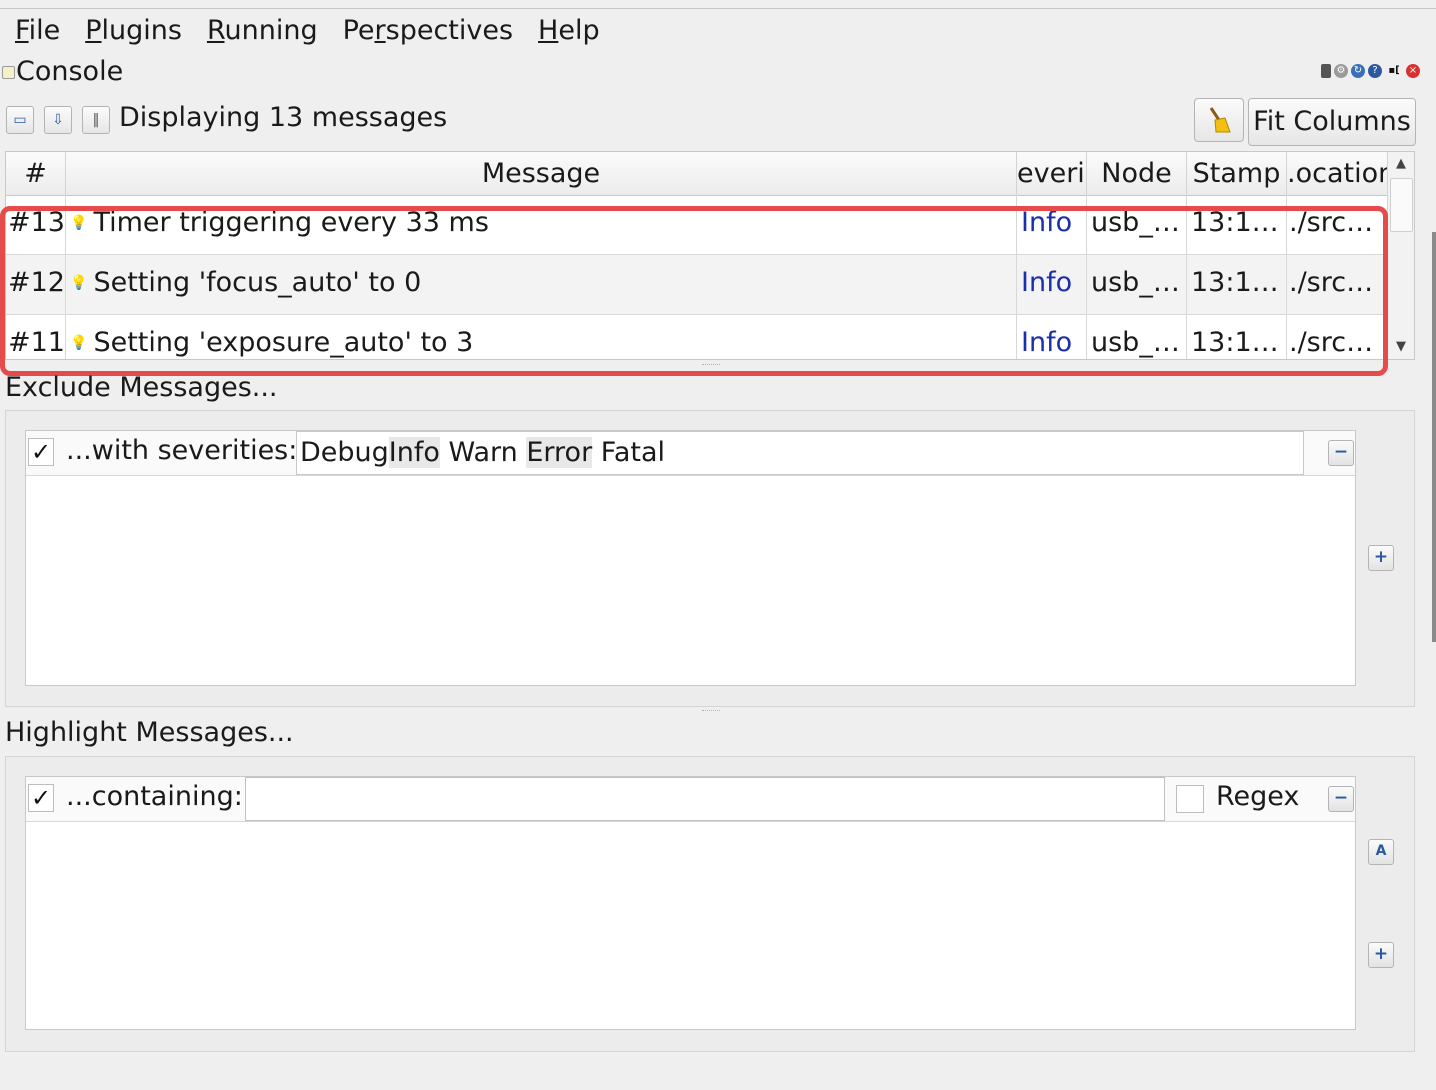 Image resolution: width=1436 pixels, height=1090 pixels. I want to click on regex-label: Regex, so click(1258, 796).